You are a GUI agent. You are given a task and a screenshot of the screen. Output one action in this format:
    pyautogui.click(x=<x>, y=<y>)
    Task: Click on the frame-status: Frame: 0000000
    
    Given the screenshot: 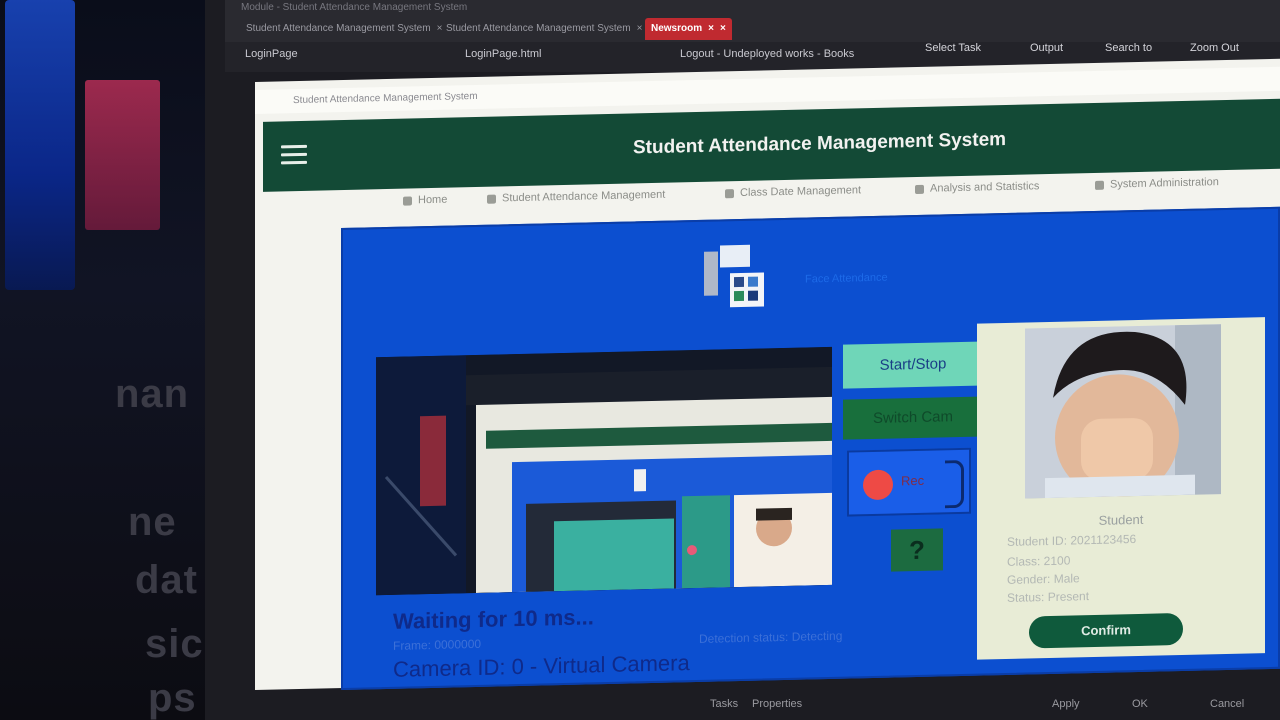 What is the action you would take?
    pyautogui.click(x=437, y=644)
    